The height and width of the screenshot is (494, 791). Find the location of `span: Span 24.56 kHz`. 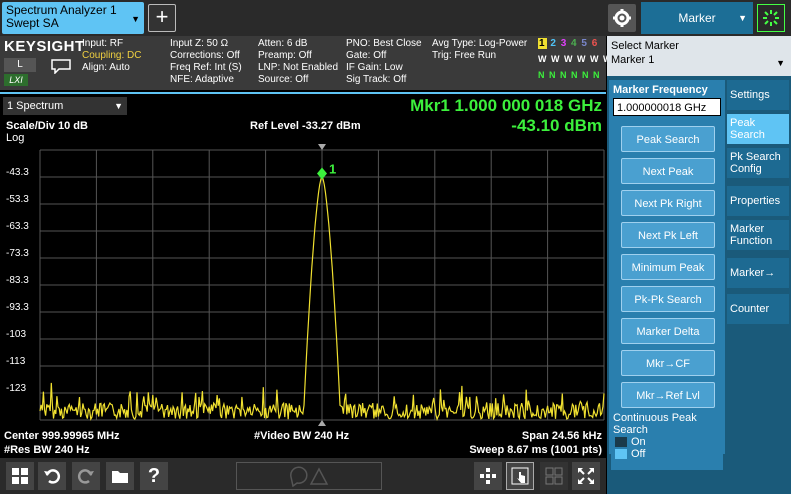

span: Span 24.56 kHz is located at coordinates (562, 436).